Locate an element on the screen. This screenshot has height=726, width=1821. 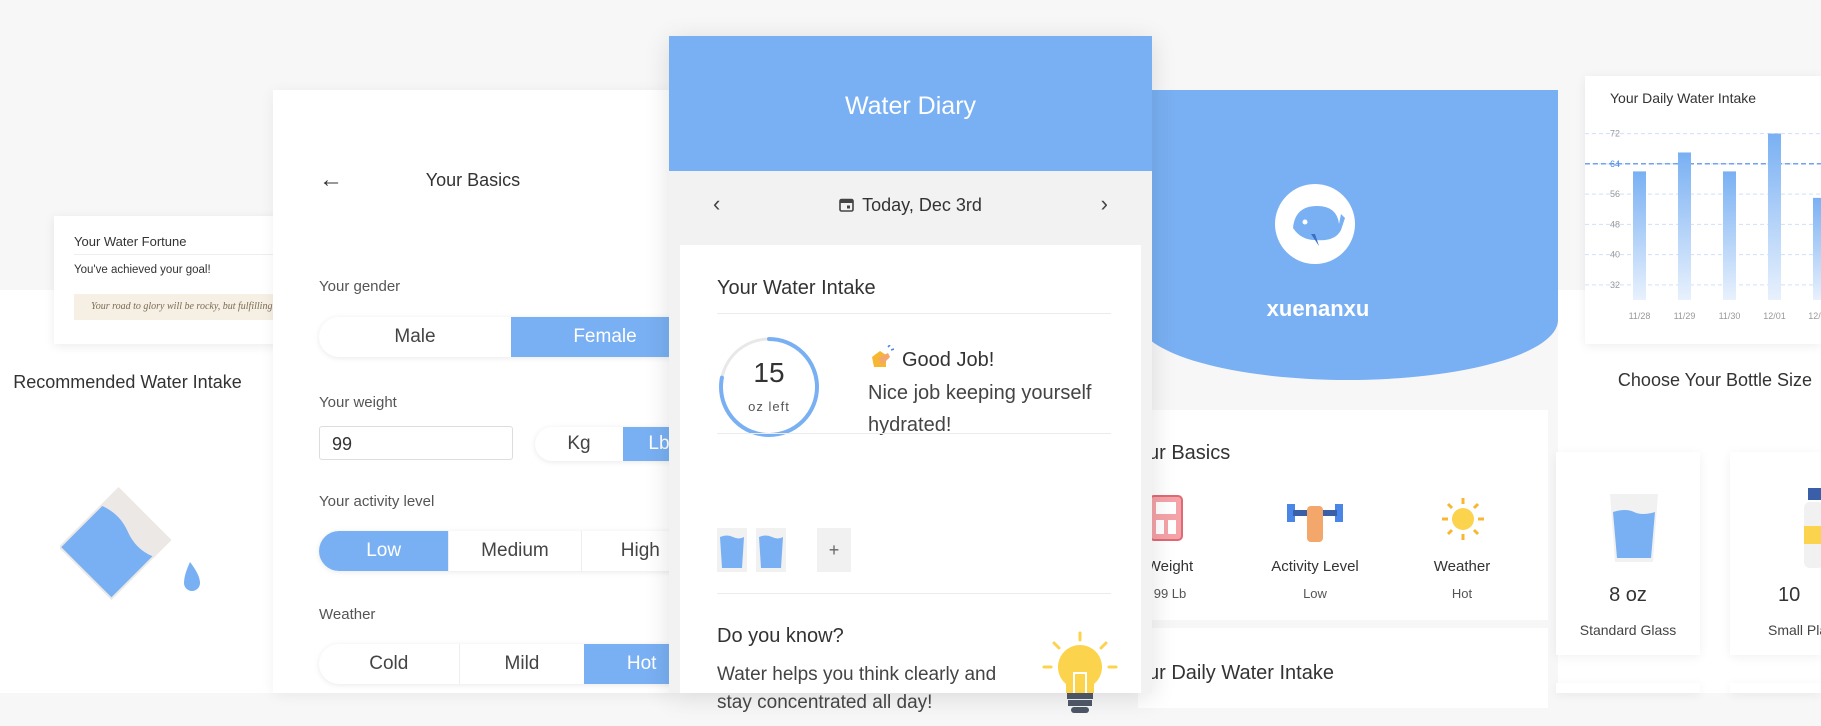
date-display: Today, Dec 3rd is located at coordinates (910, 205).